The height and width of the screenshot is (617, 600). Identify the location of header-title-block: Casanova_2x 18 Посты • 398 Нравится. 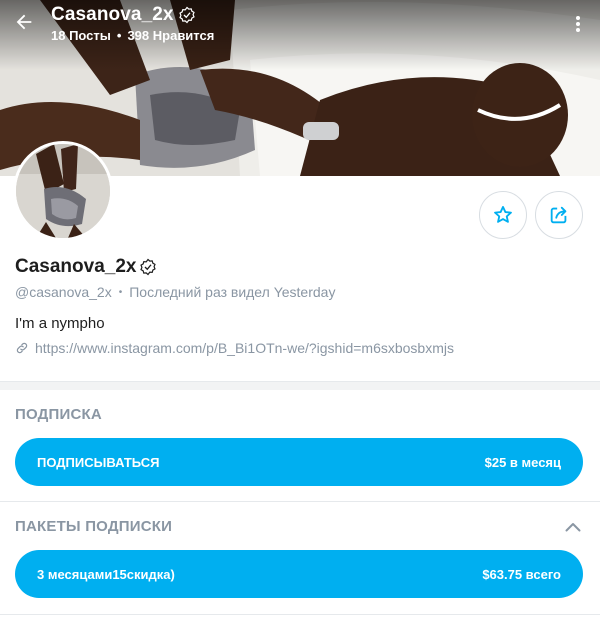
(132, 23).